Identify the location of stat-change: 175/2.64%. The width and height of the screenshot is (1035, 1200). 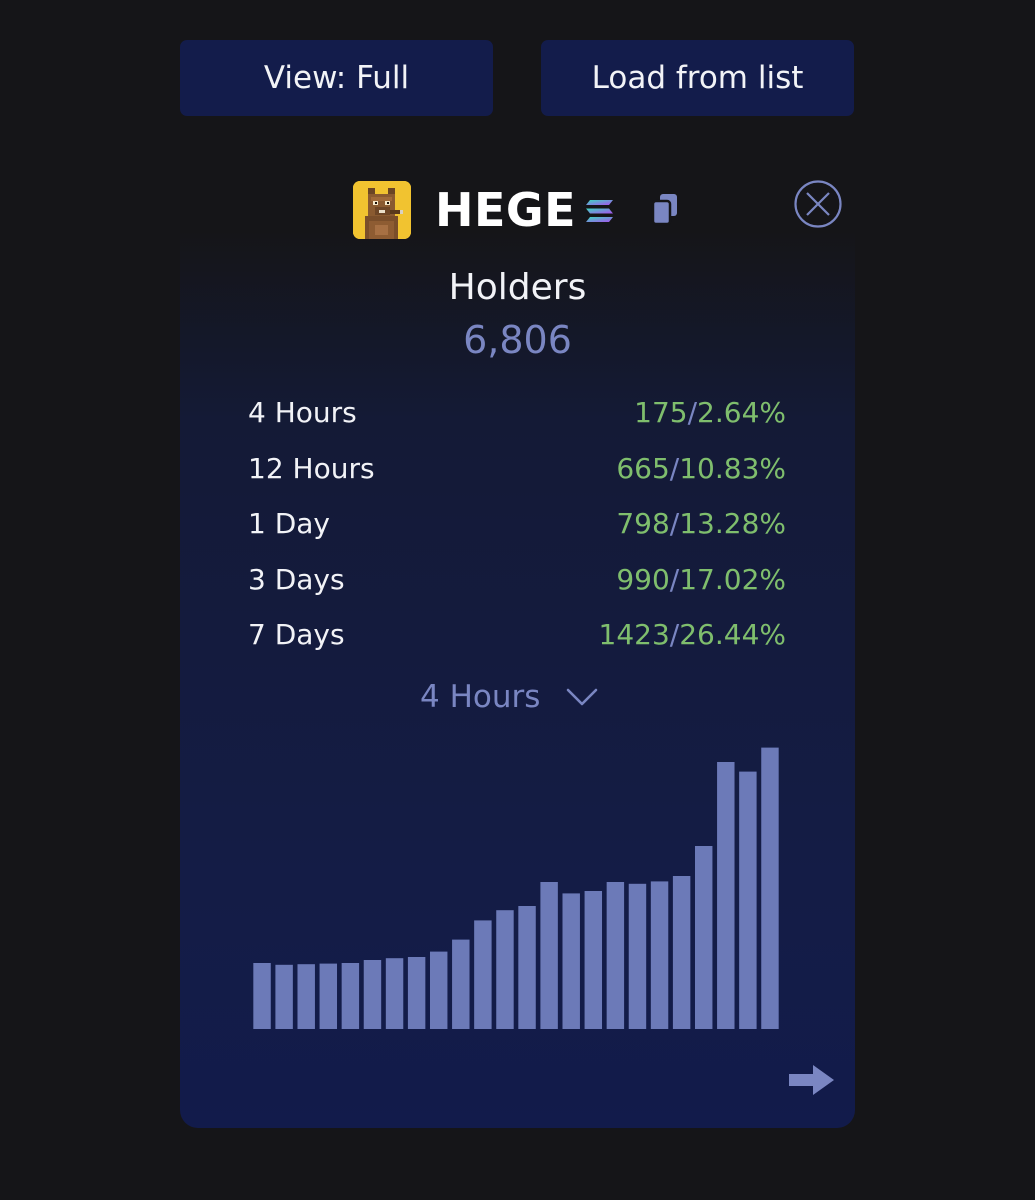
(710, 413).